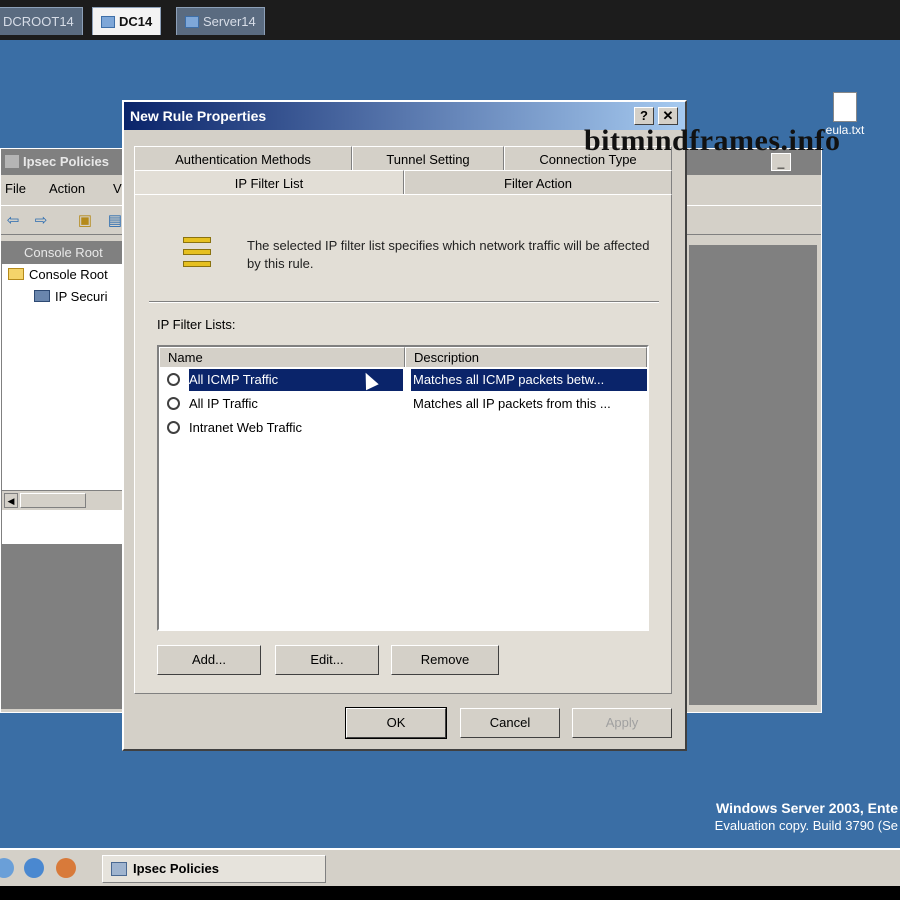  What do you see at coordinates (538, 183) in the screenshot?
I see `tab-filter-action: Filter Action` at bounding box center [538, 183].